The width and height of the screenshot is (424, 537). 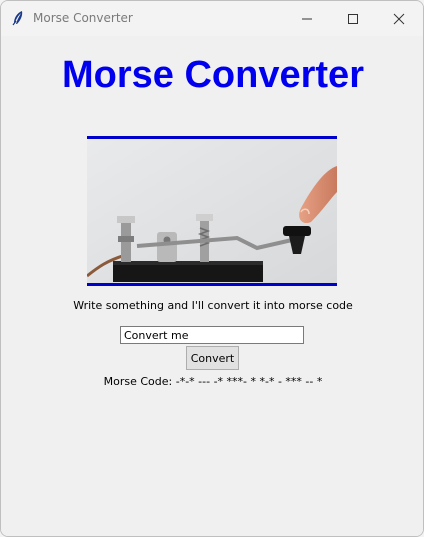 What do you see at coordinates (17, 18) in the screenshot?
I see `feather-icon` at bounding box center [17, 18].